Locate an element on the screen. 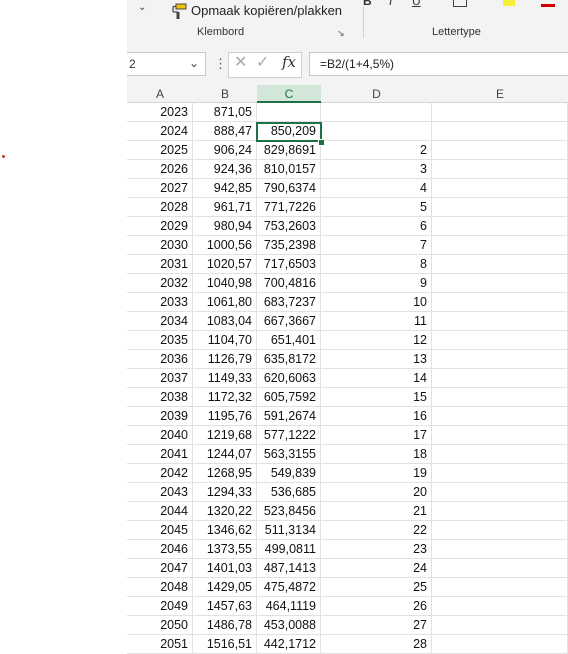 Image resolution: width=568 pixels, height=654 pixels. cell-d: 24 is located at coordinates (376, 568).